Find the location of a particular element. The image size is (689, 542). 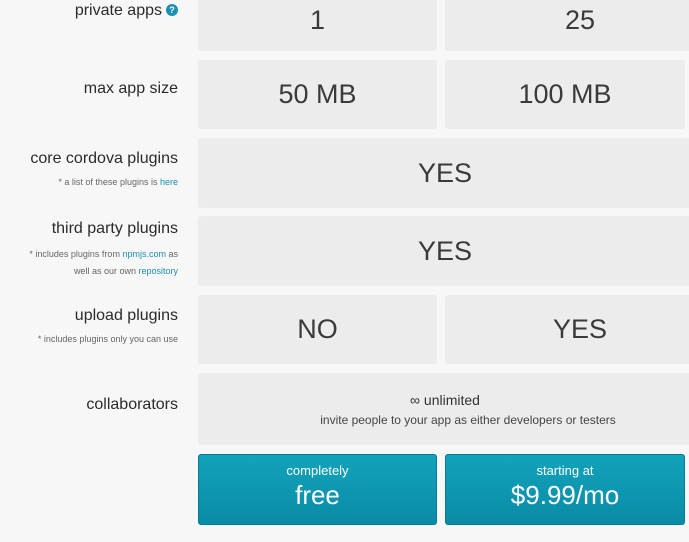

third-party-value: YES is located at coordinates (445, 250).